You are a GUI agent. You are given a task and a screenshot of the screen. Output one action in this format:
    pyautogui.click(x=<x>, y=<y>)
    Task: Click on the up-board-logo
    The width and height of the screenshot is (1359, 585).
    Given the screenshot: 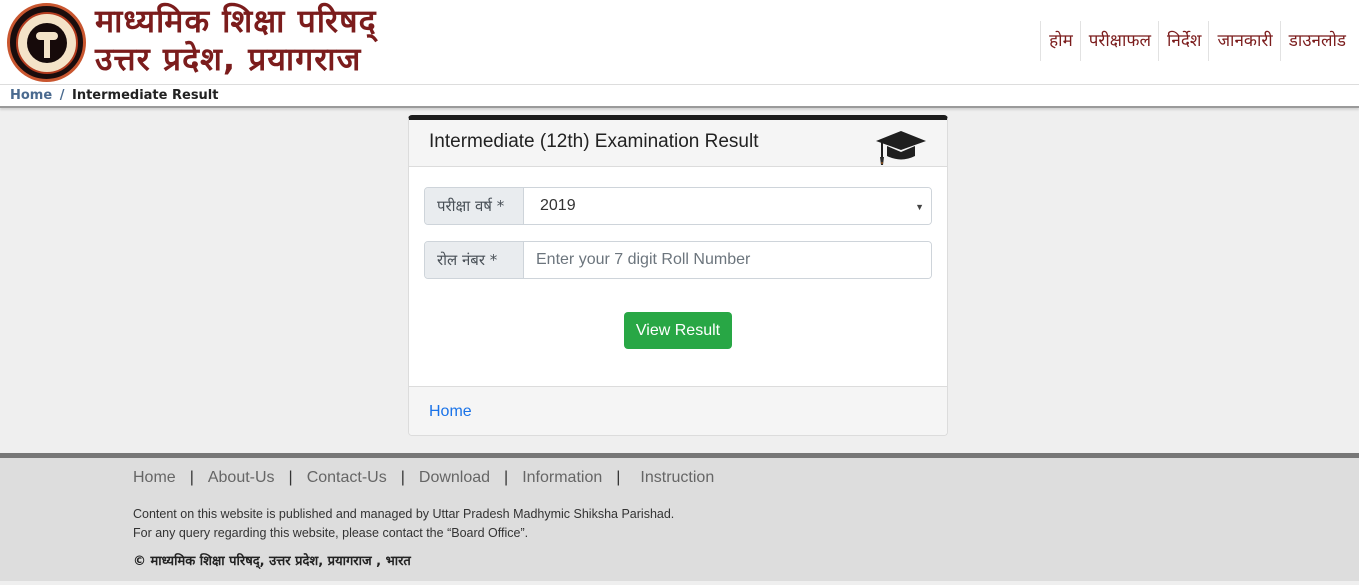 What is the action you would take?
    pyautogui.click(x=46, y=42)
    